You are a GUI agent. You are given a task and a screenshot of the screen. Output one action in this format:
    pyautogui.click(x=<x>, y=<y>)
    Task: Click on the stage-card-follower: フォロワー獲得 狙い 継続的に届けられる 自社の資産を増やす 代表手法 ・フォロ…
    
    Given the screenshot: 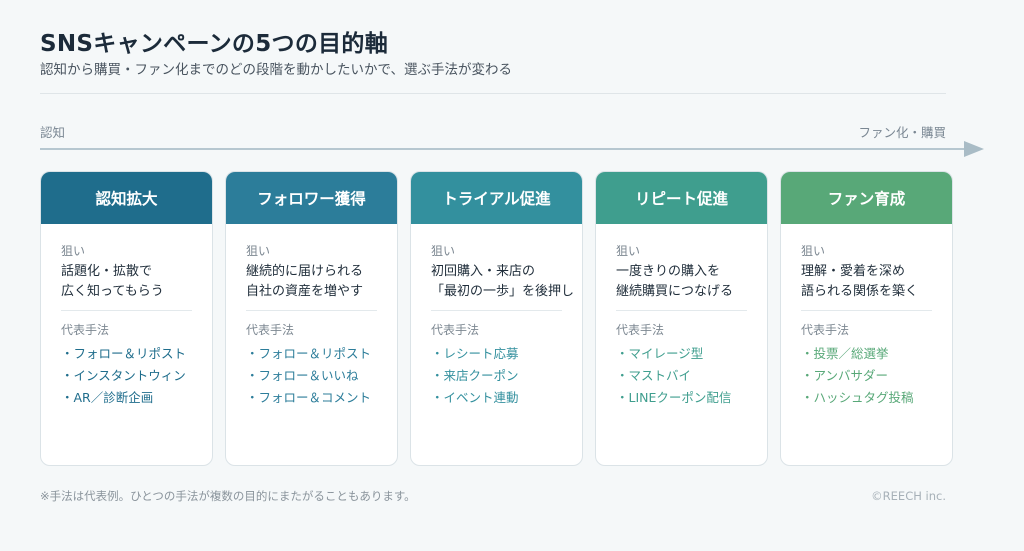 What is the action you would take?
    pyautogui.click(x=311, y=318)
    